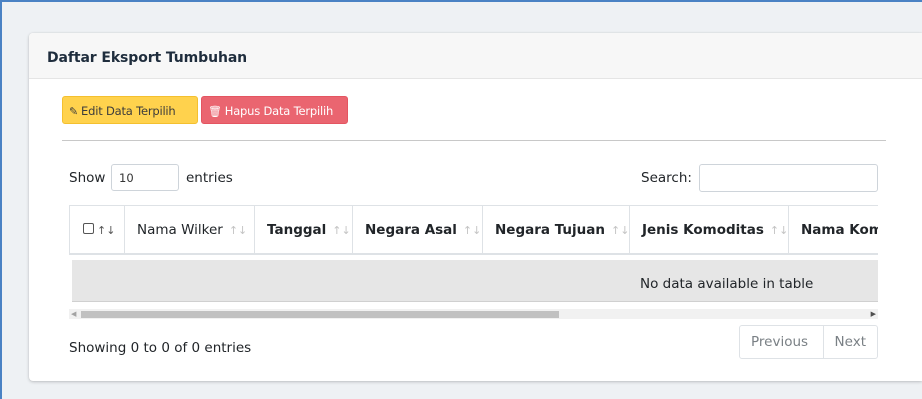 The height and width of the screenshot is (399, 922). I want to click on empty-table-message: No data available in table, so click(727, 284).